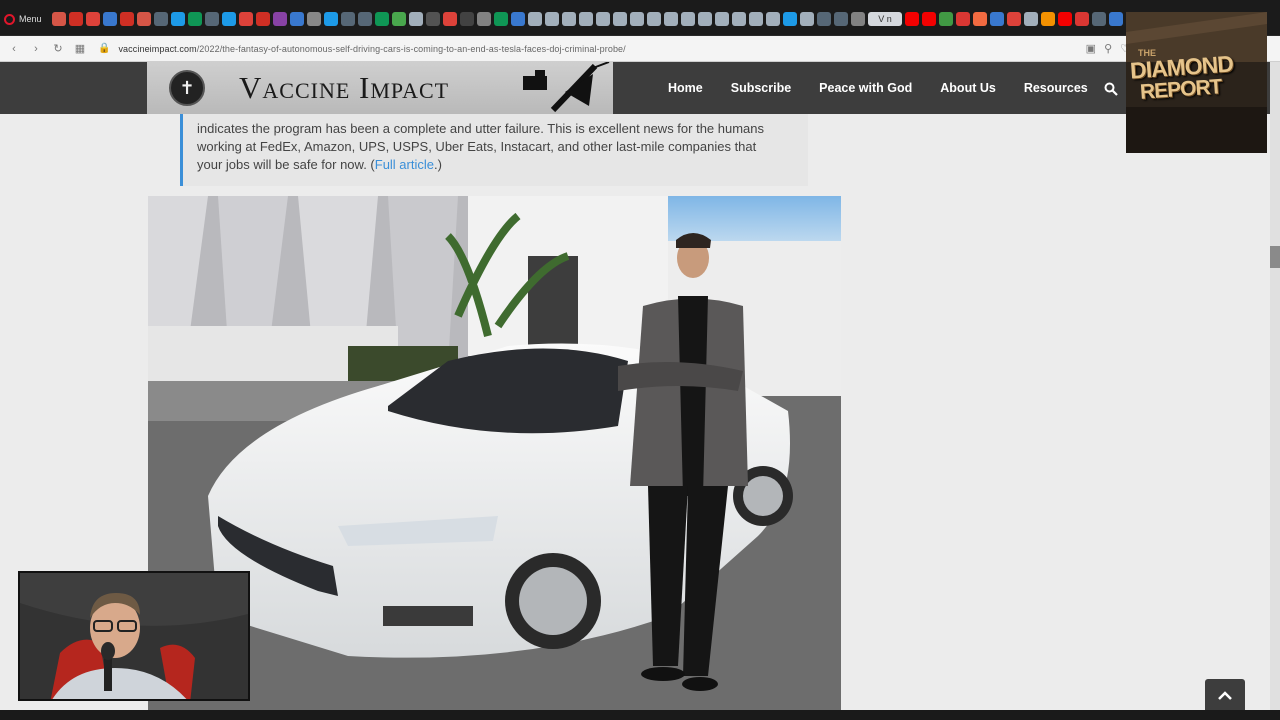 The width and height of the screenshot is (1280, 720). I want to click on nav-item-peace-with-god: Peace with God, so click(865, 88).